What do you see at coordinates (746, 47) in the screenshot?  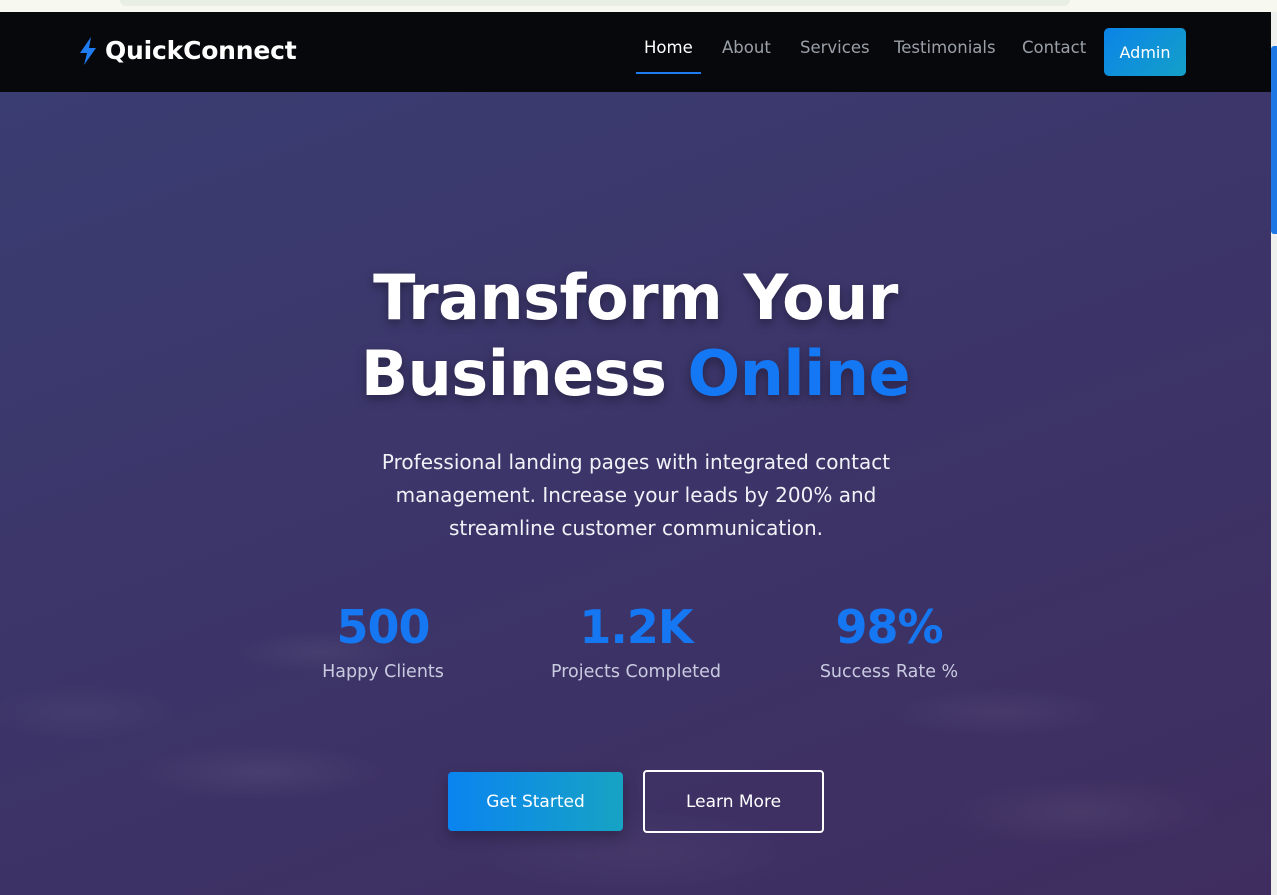 I see `nav-link-about: About` at bounding box center [746, 47].